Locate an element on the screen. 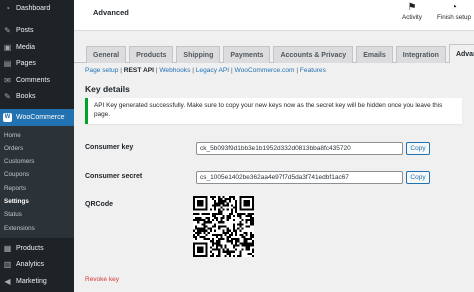 The height and width of the screenshot is (292, 474). subnav-woocommerce-com: WooCommerce.com is located at coordinates (265, 70).